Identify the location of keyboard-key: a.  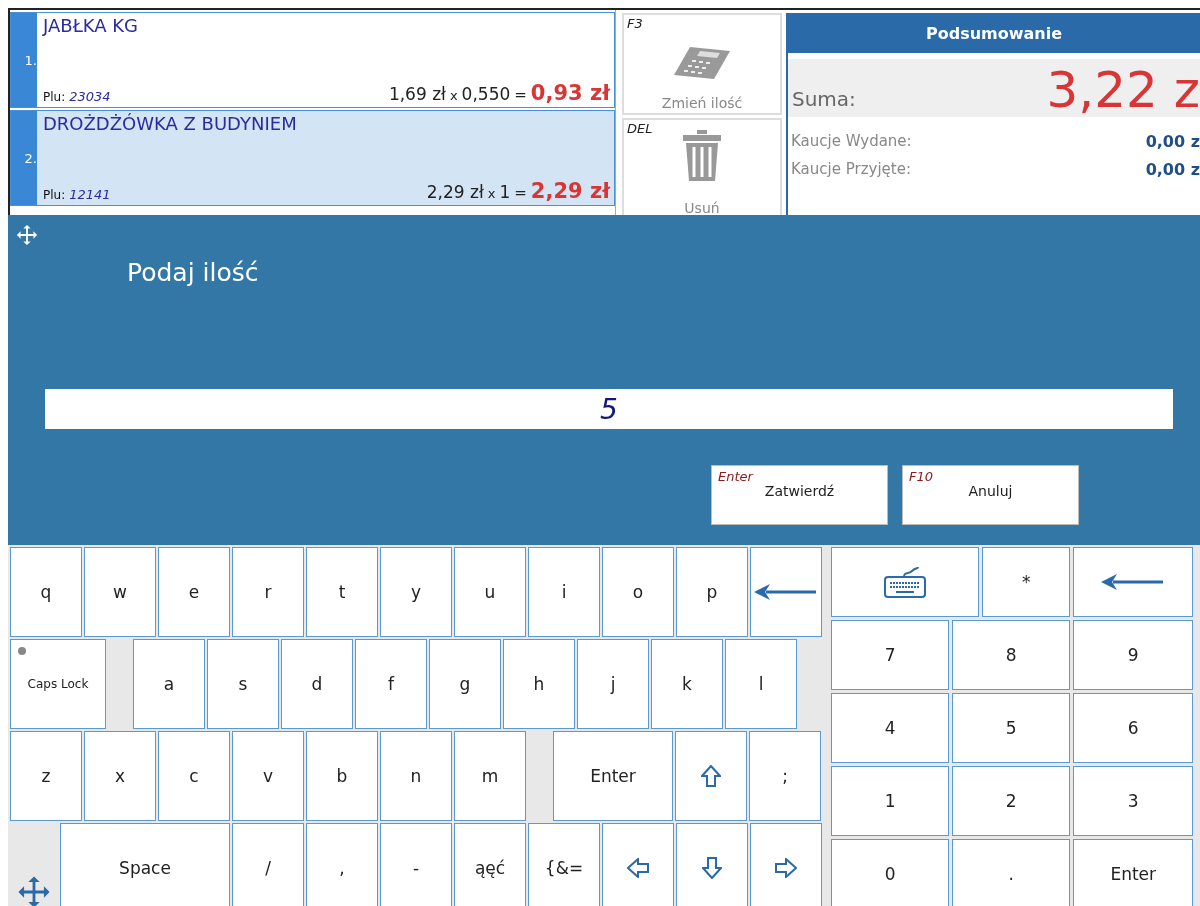
(169, 684).